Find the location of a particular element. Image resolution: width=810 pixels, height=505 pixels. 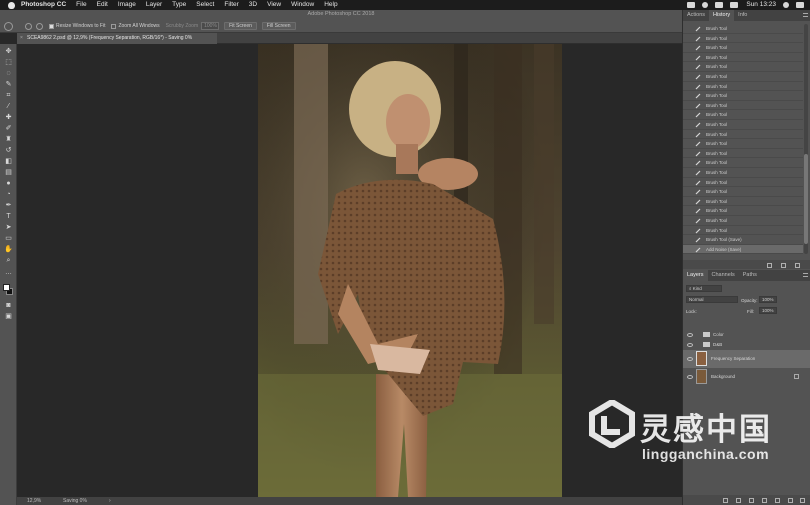

layer-filter-select: ⌕ Kind is located at coordinates (704, 288).